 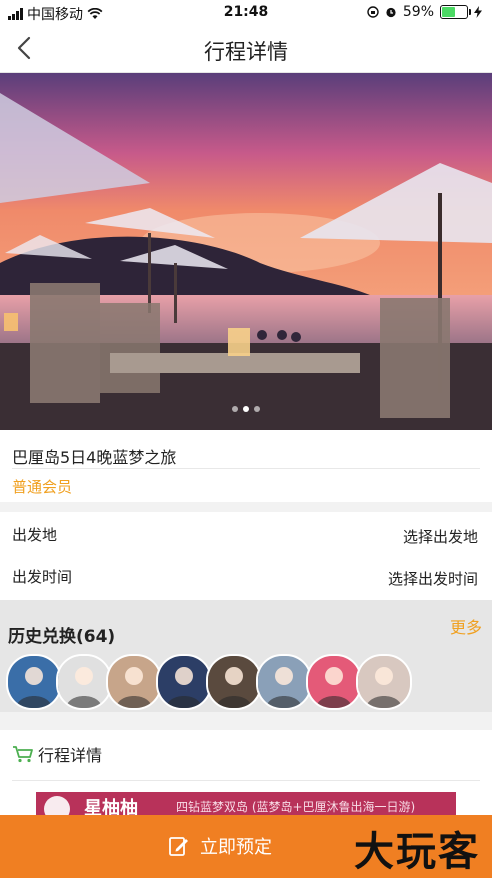 I want to click on trip-info: 巴厘岛5日4晚蓝梦之旅 普通会员, so click(x=246, y=466).